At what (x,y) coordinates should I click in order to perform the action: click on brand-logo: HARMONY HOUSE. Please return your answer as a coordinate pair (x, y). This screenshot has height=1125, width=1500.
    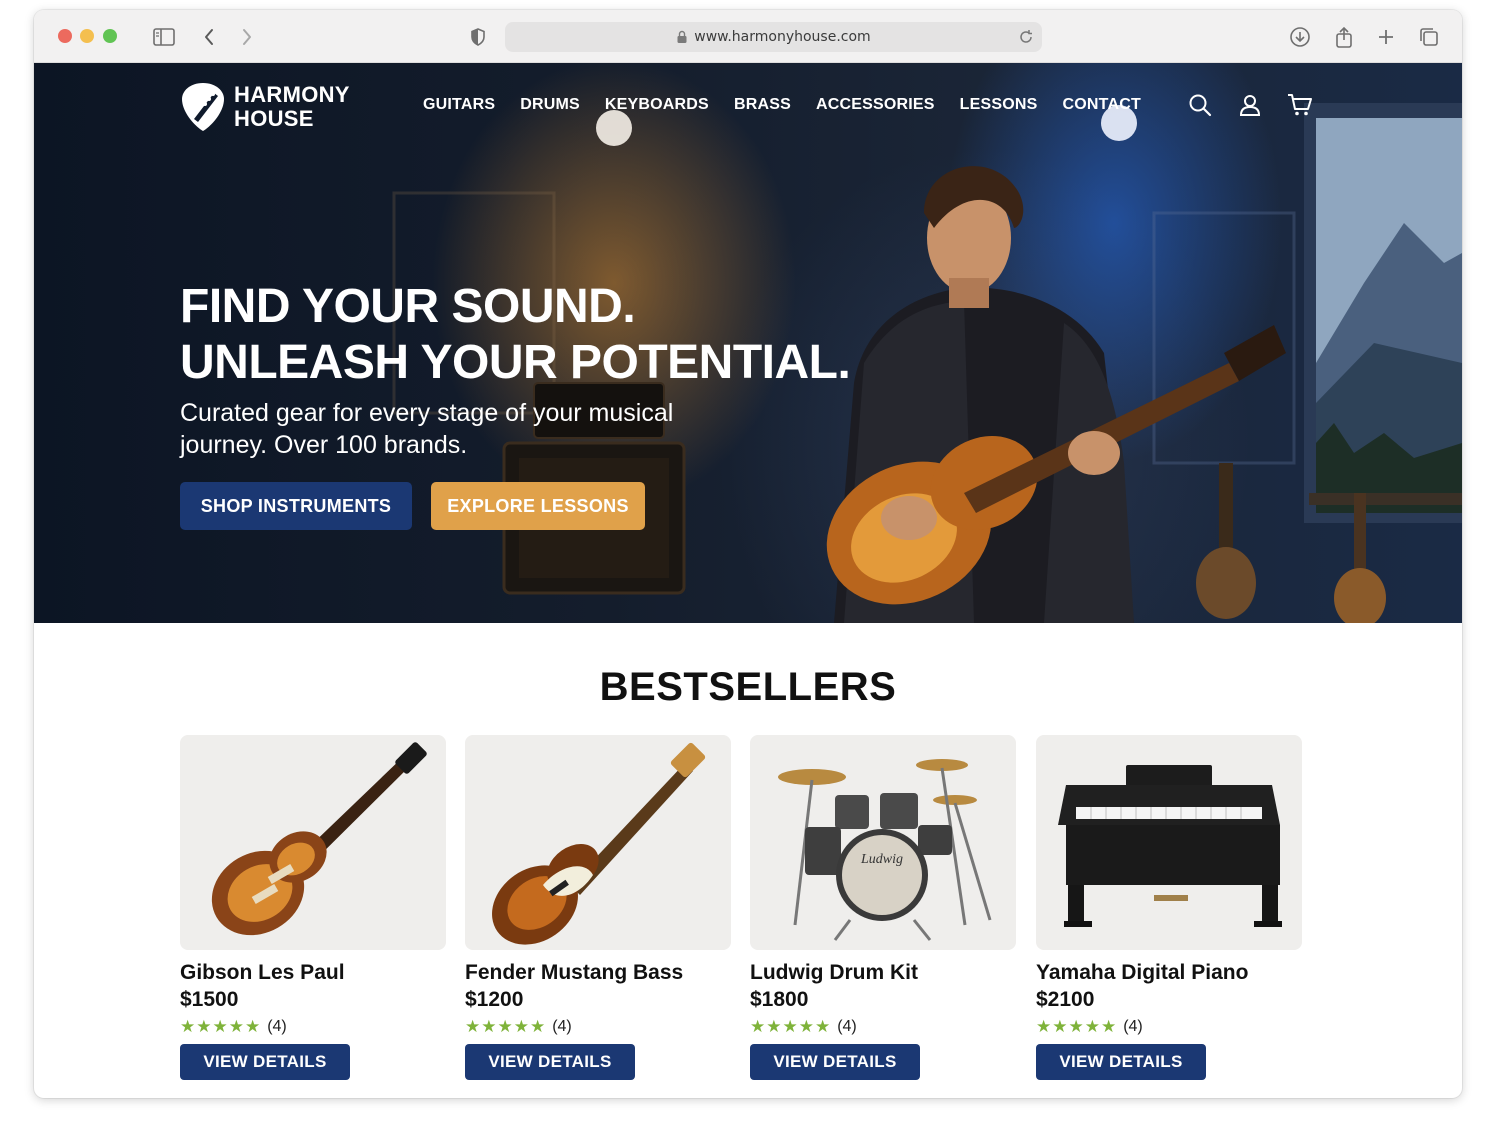
    Looking at the image, I should click on (265, 107).